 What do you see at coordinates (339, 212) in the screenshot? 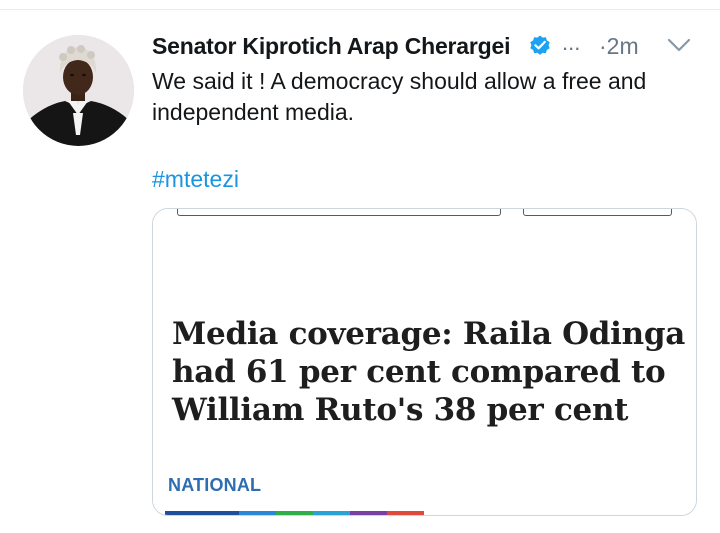
I see `card-image-frame-left` at bounding box center [339, 212].